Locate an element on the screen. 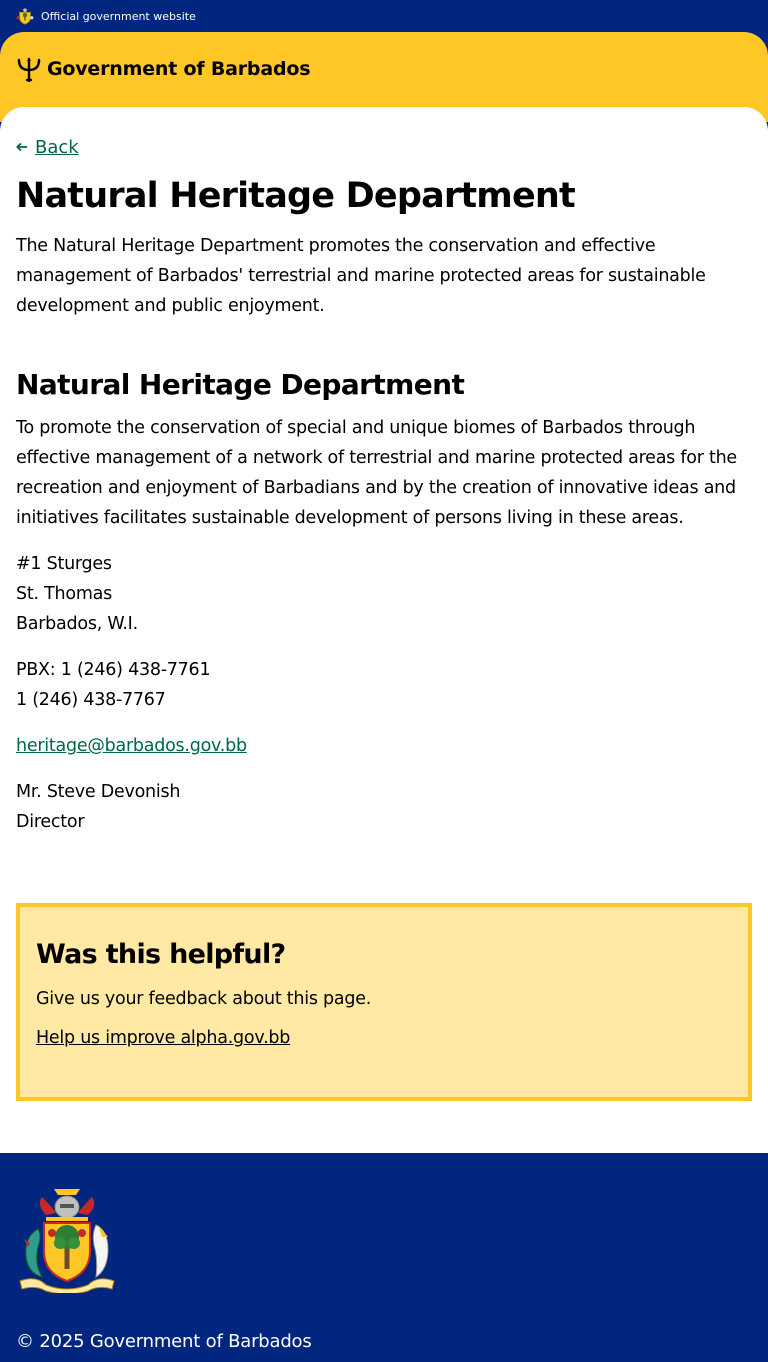  feedback-link: Help us improve alpha.gov.bb is located at coordinates (163, 1038).